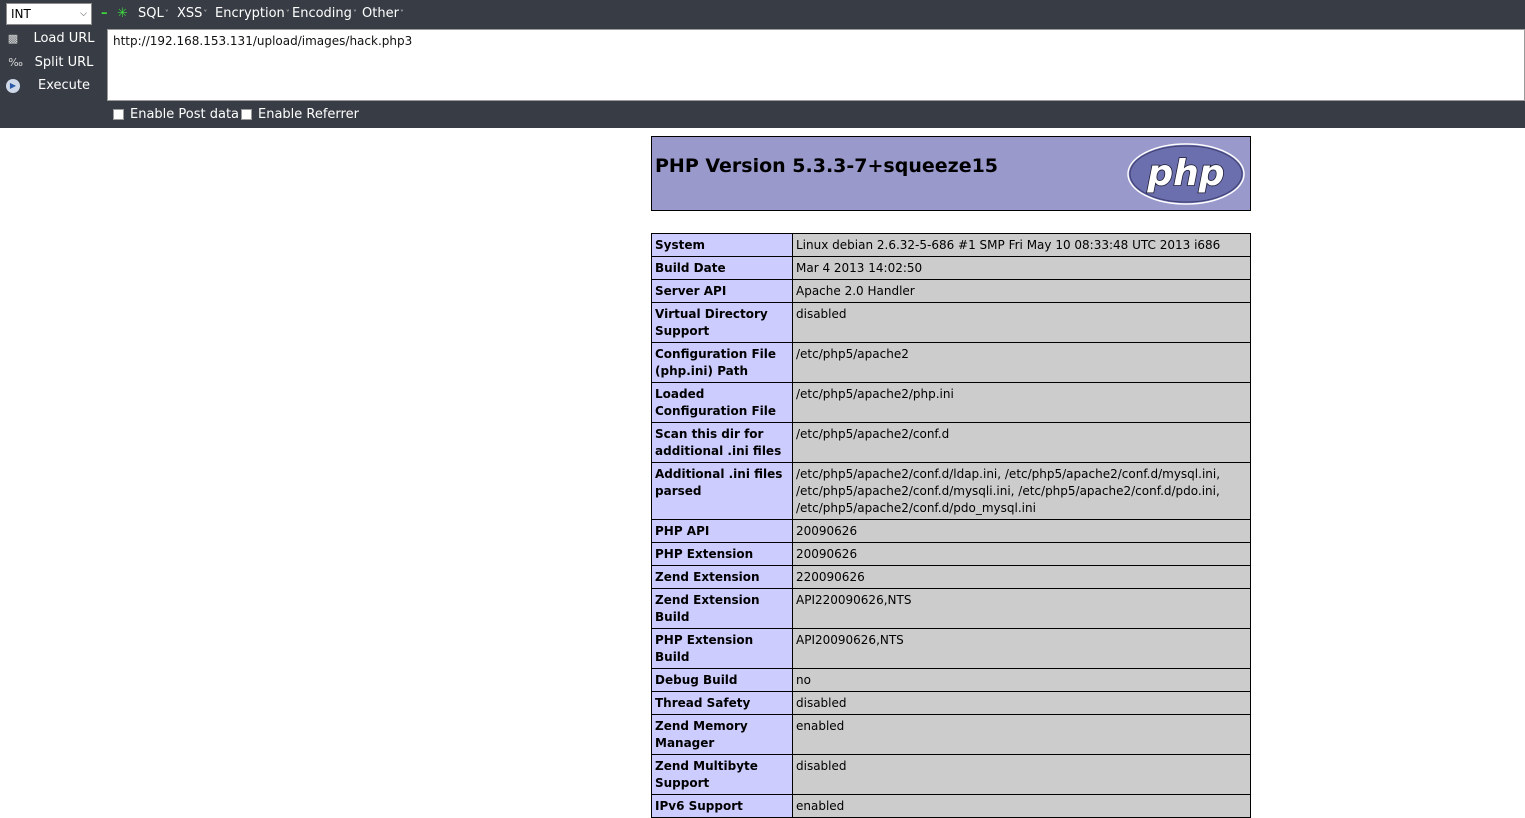 The image size is (1525, 818). Describe the element at coordinates (827, 166) in the screenshot. I see `page-title: PHP Version 5.3.3-7+squeeze15` at that location.